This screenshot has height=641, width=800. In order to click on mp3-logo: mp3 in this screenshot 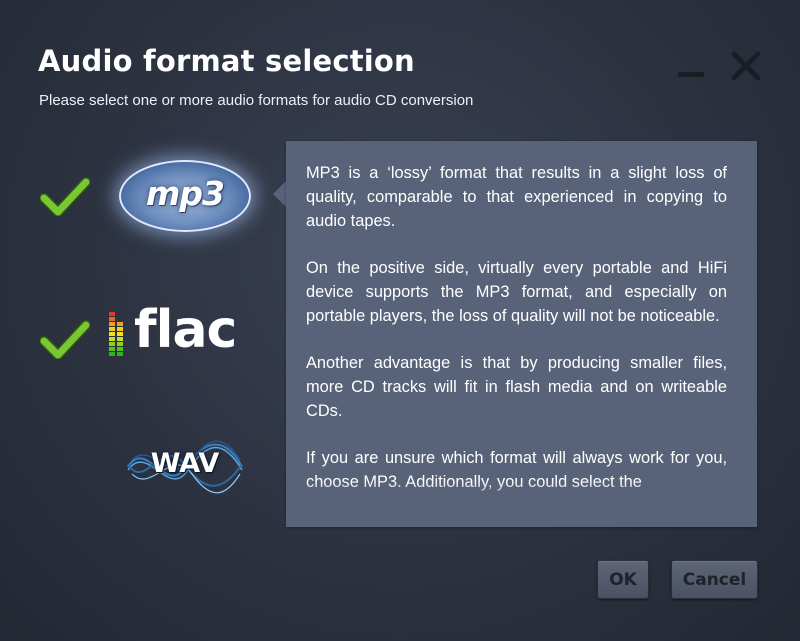, I will do `click(185, 196)`.